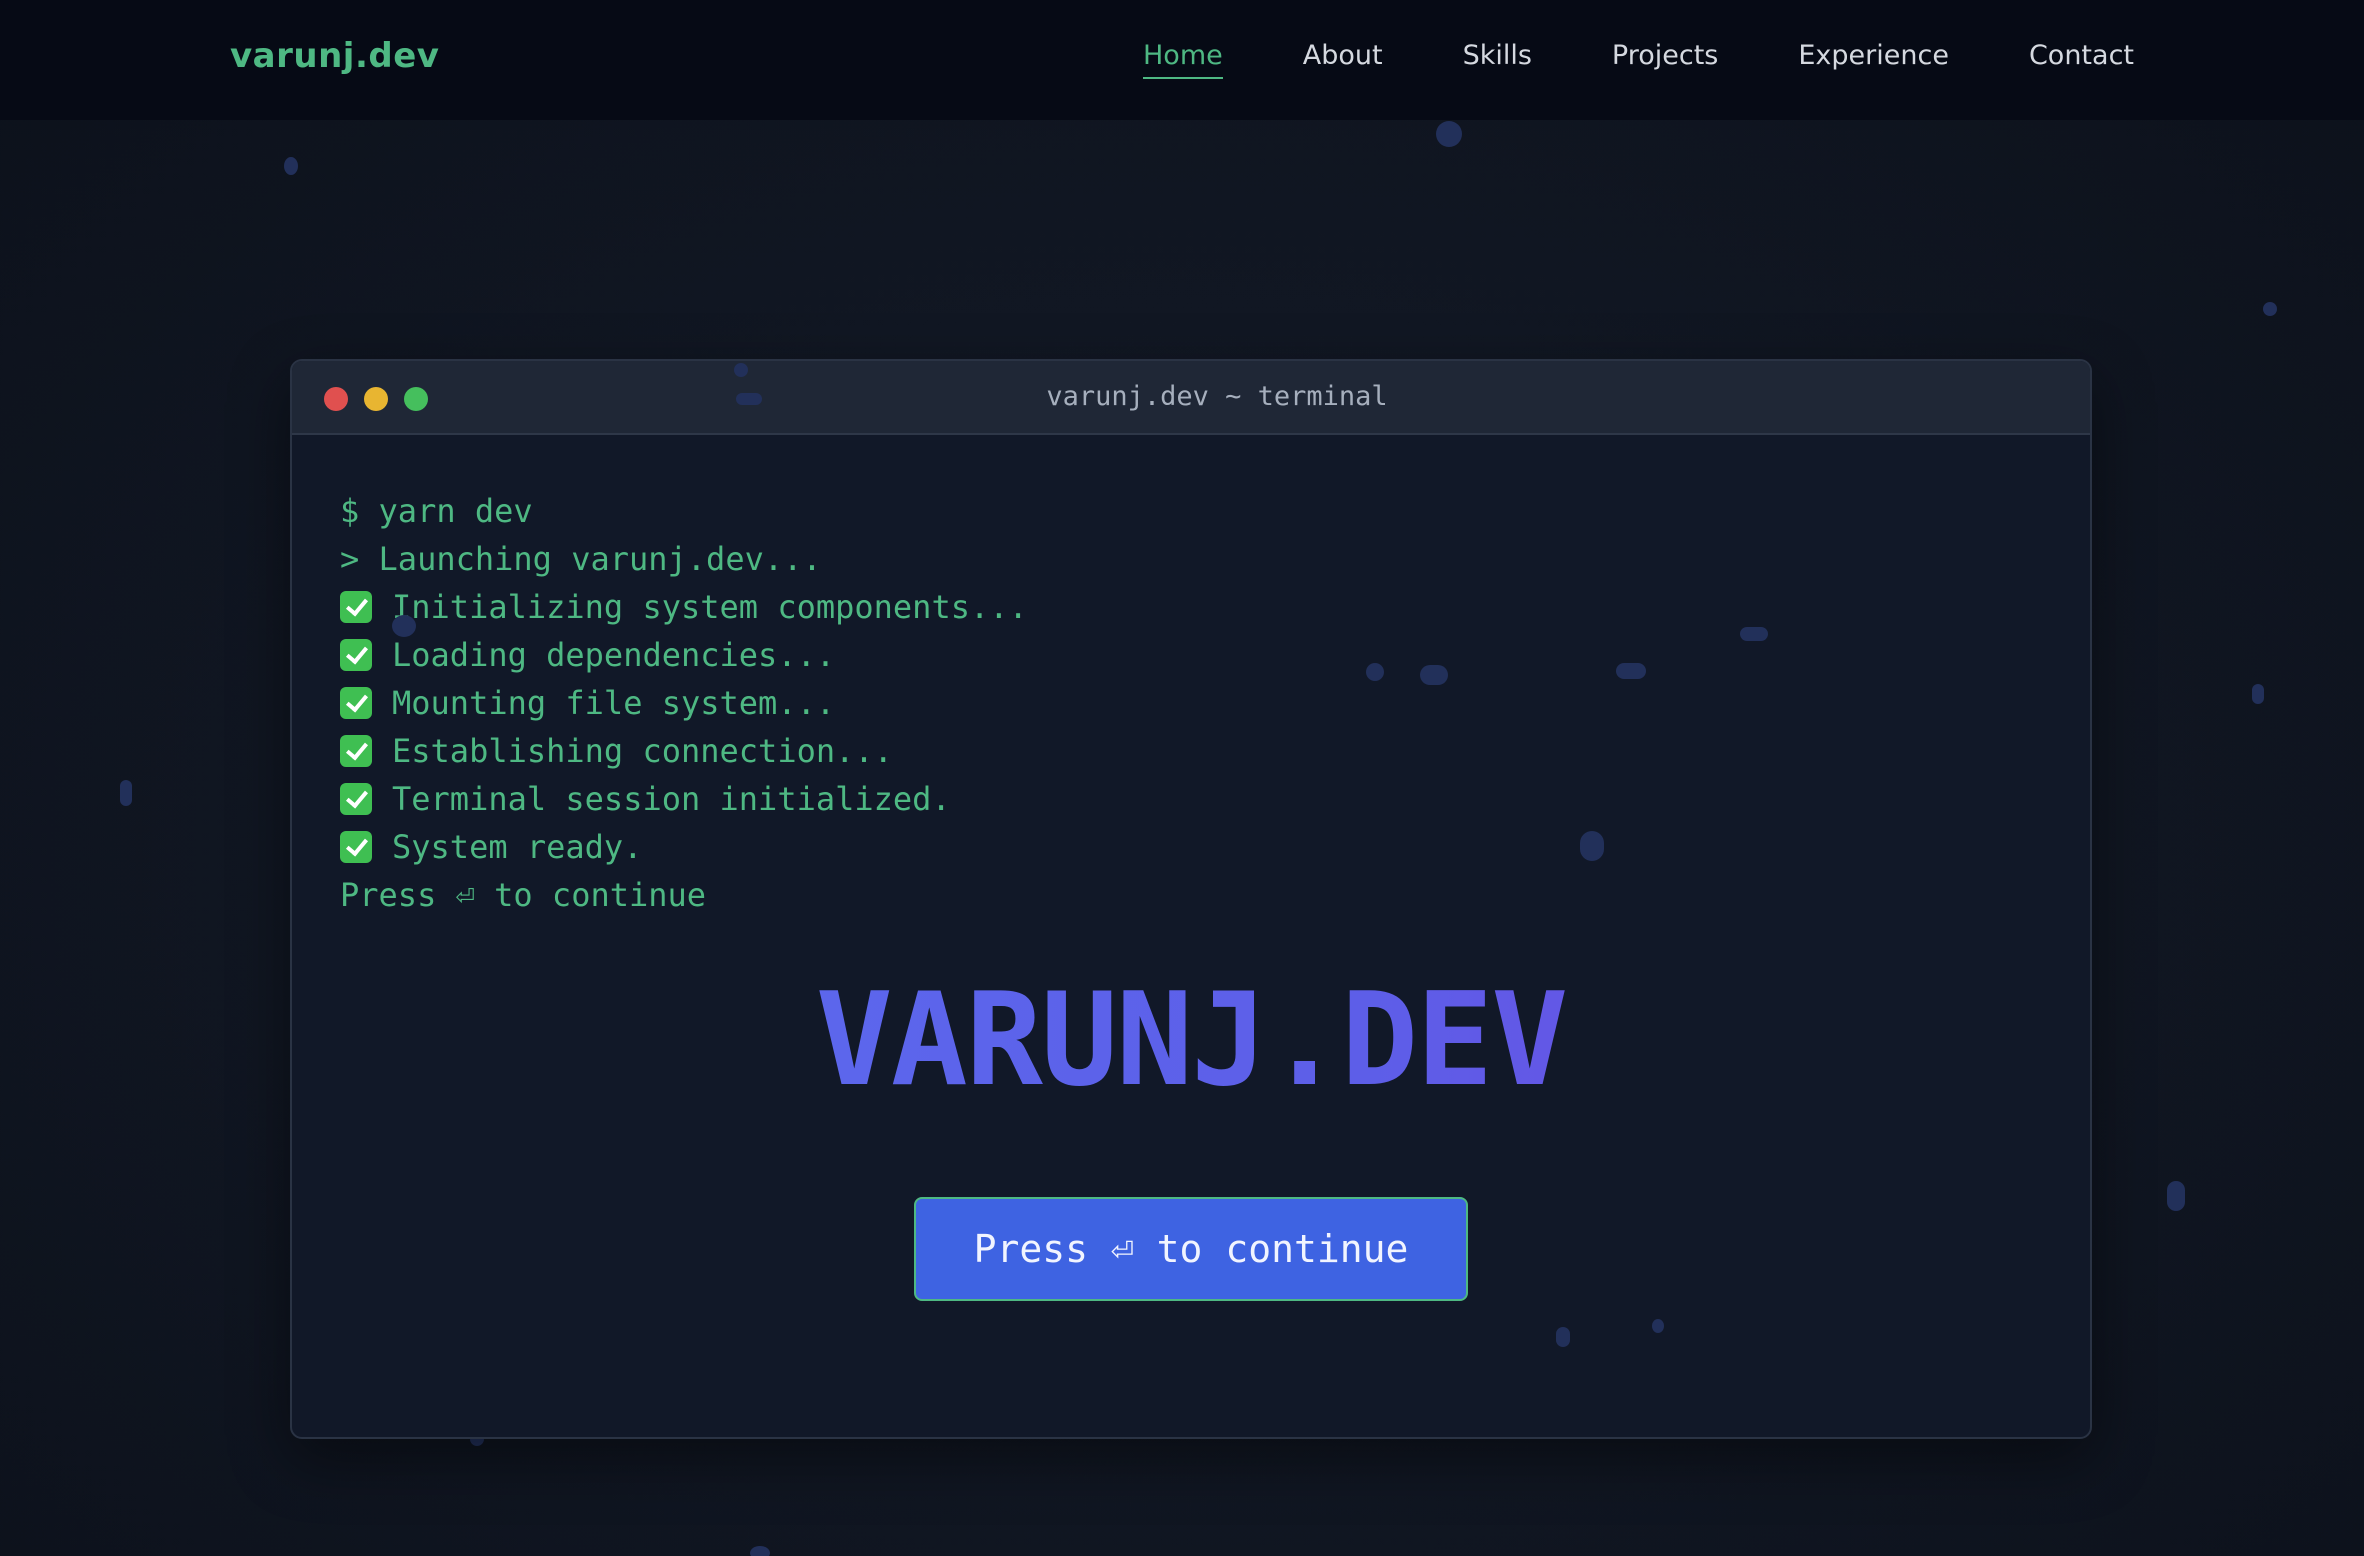 This screenshot has width=2364, height=1556. I want to click on terminal-line: Terminal session initialized., so click(684, 799).